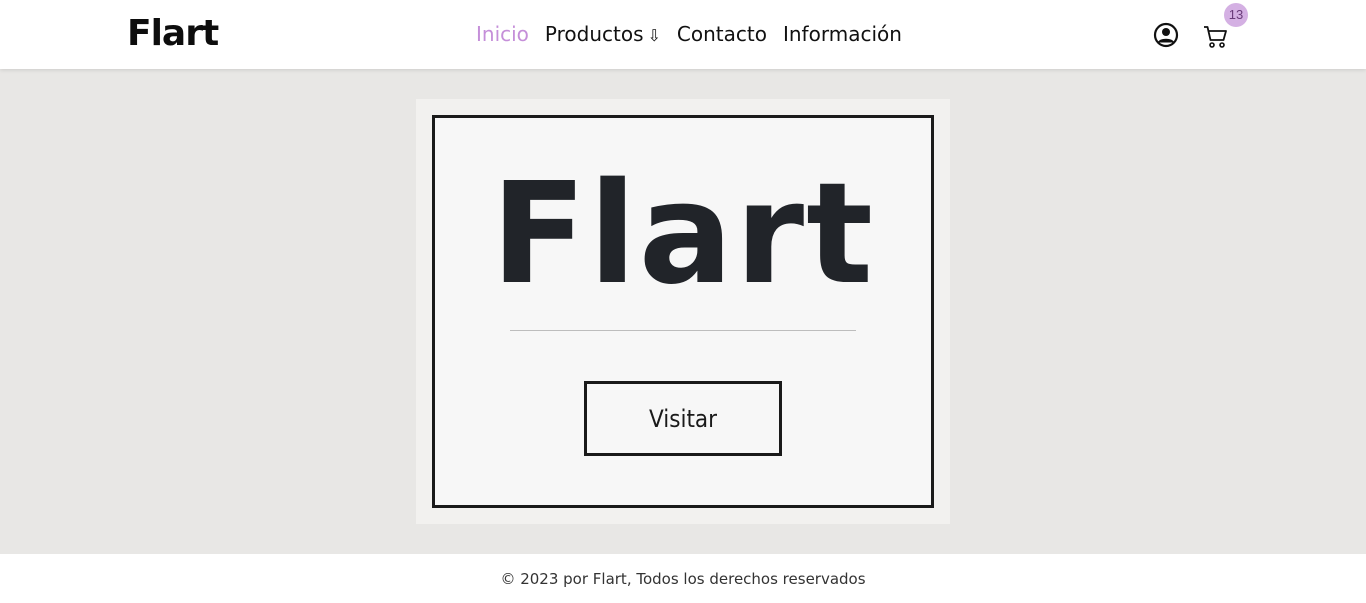 The image size is (1366, 603). What do you see at coordinates (502, 35) in the screenshot?
I see `nav-inicio: Inicio` at bounding box center [502, 35].